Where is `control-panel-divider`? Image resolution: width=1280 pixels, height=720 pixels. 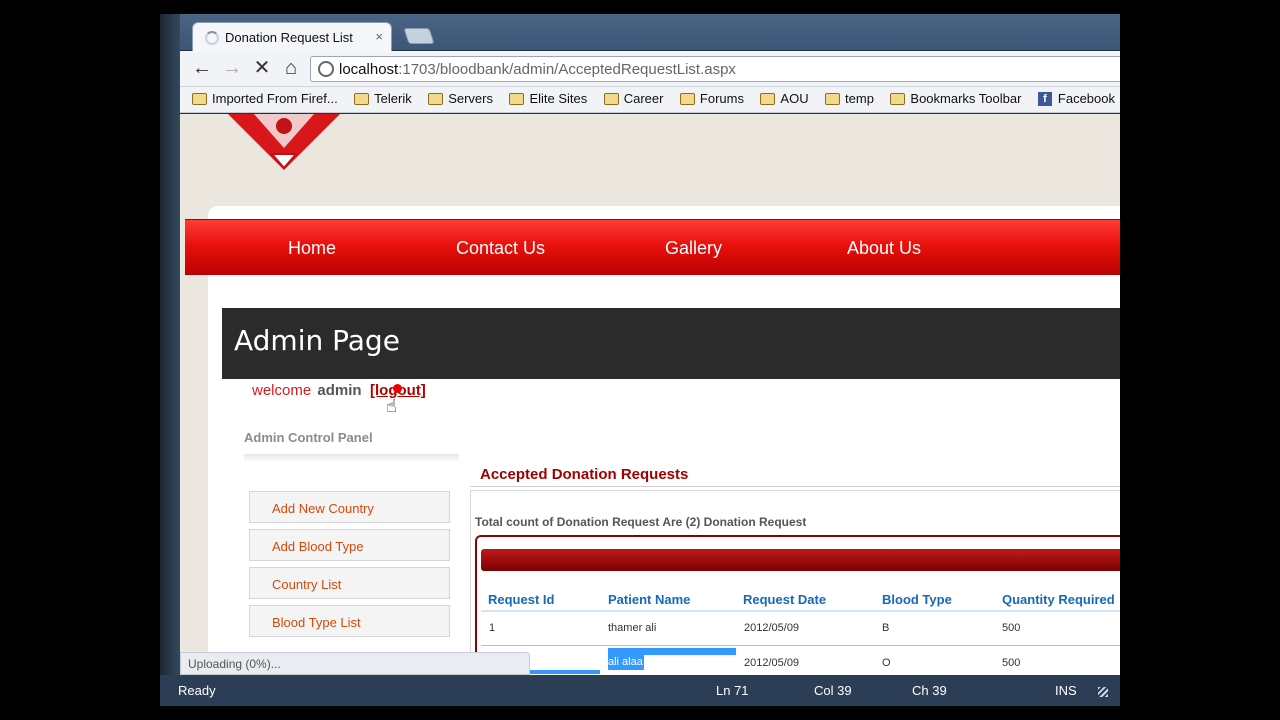
control-panel-divider is located at coordinates (351, 458).